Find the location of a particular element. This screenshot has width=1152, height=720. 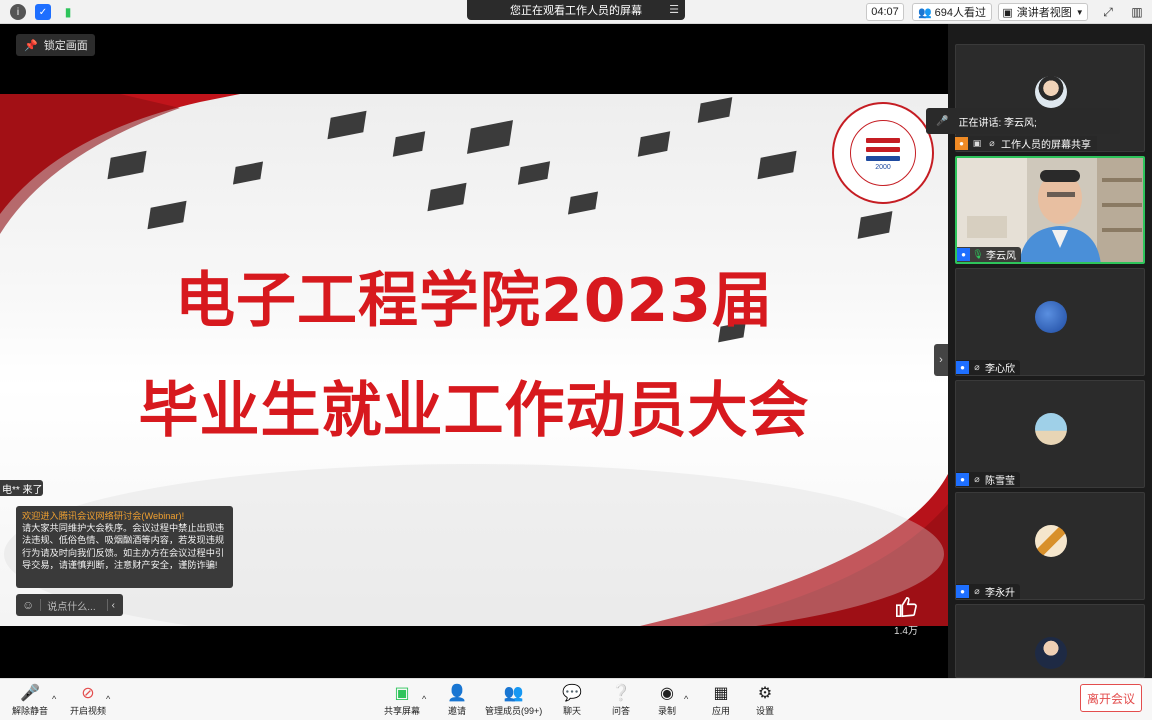

speaking-text: 正在讲话: 李云风; is located at coordinates (997, 123).